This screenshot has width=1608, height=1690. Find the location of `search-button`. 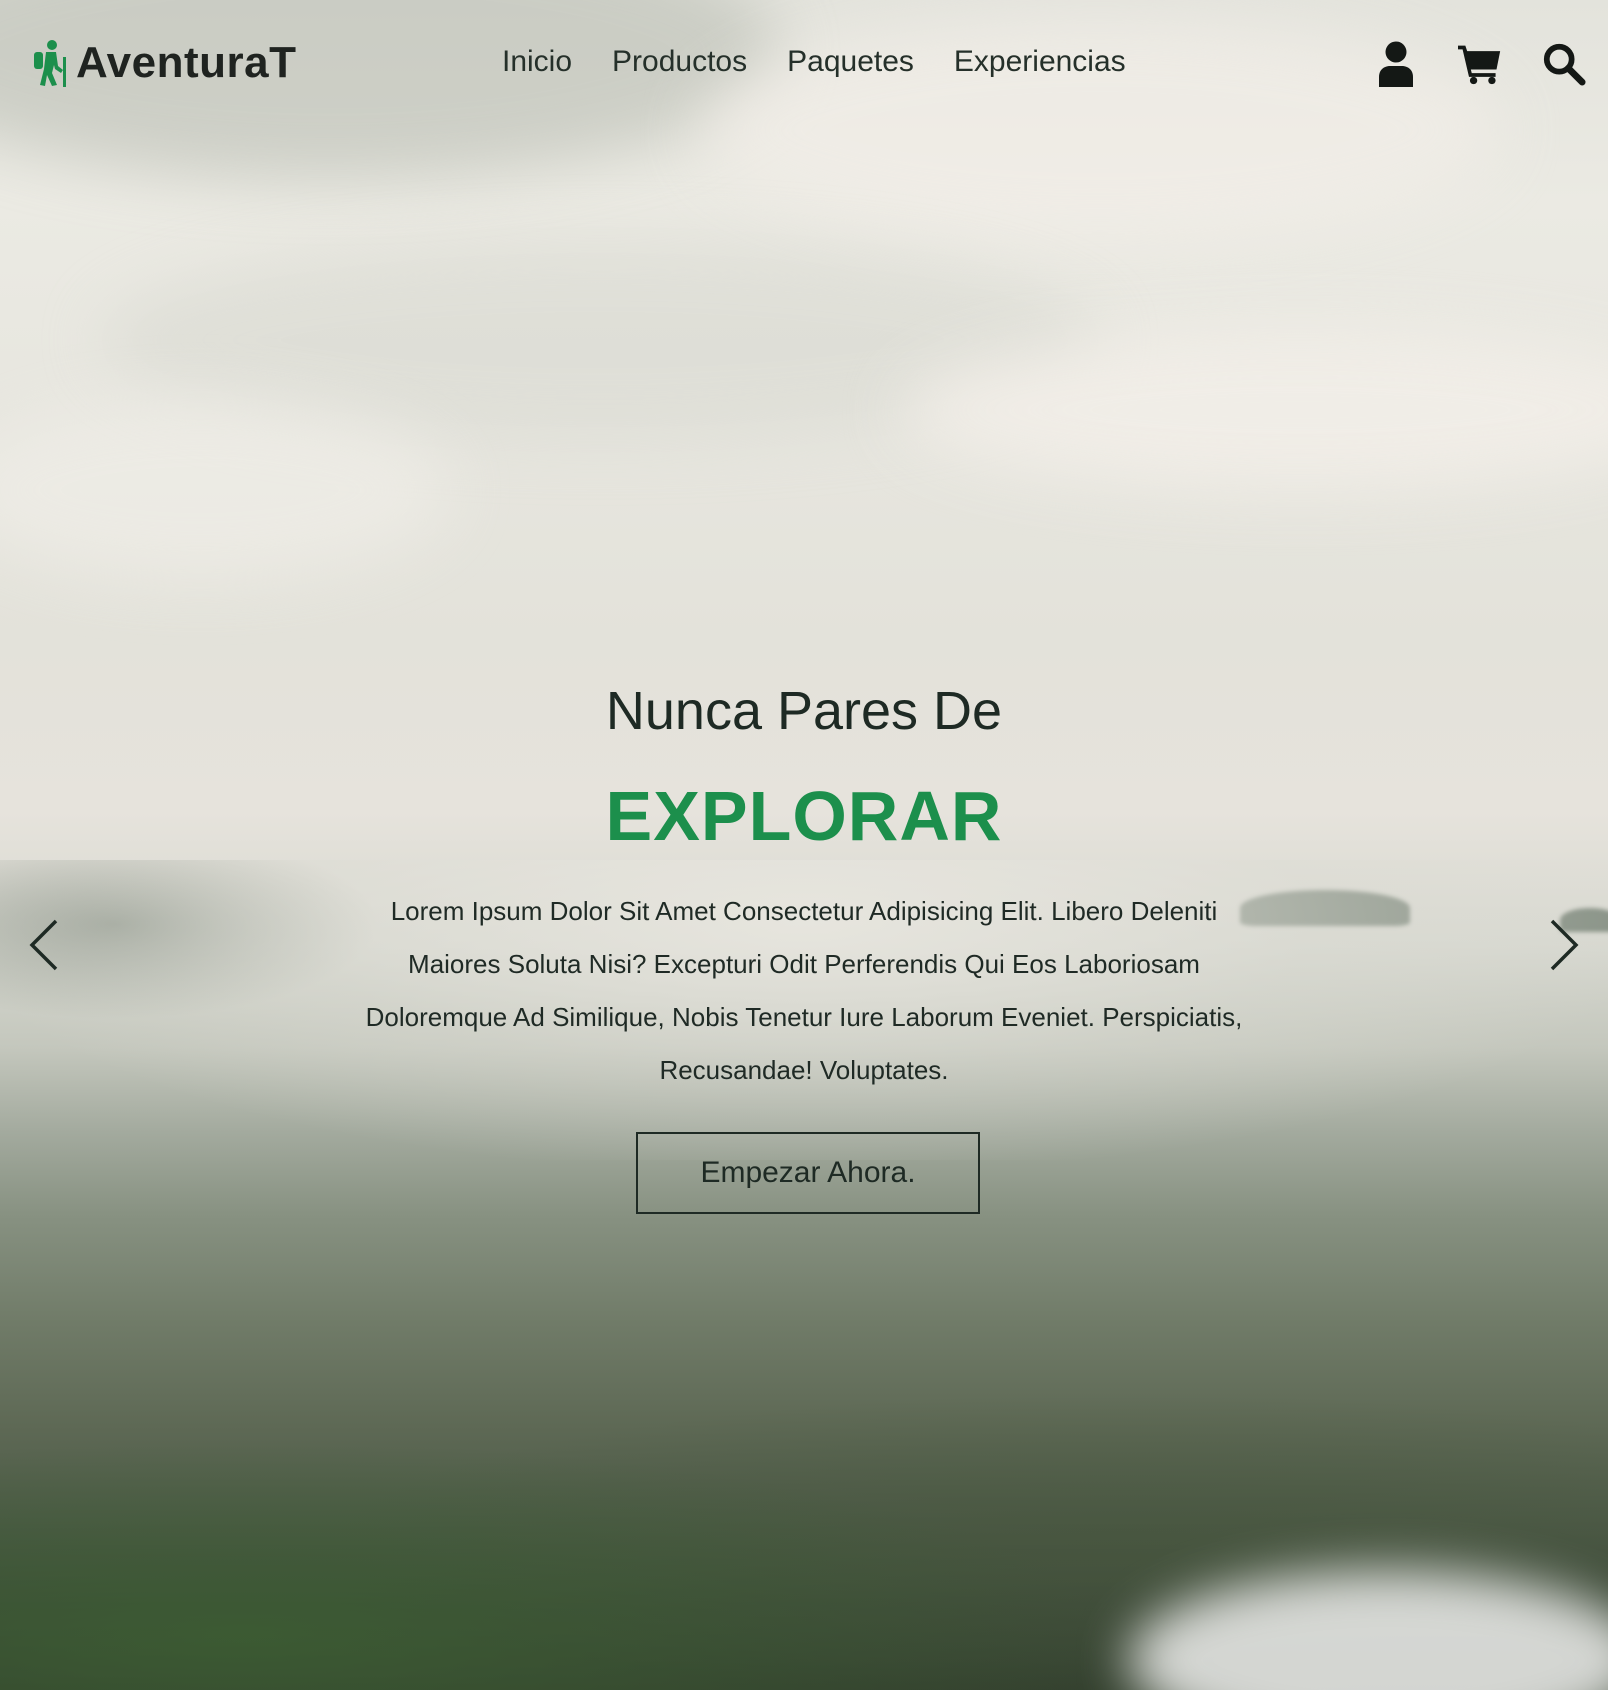

search-button is located at coordinates (1564, 64).